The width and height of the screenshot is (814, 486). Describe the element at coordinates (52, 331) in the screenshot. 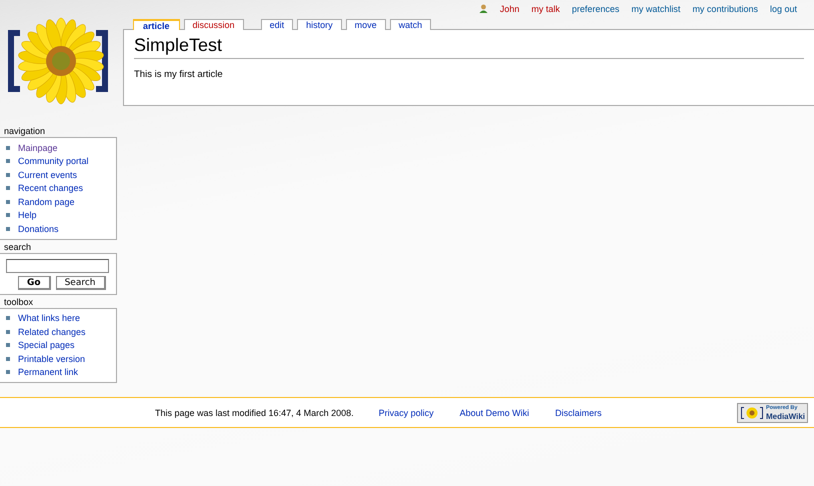

I see `sidebar-link: Related changes` at that location.